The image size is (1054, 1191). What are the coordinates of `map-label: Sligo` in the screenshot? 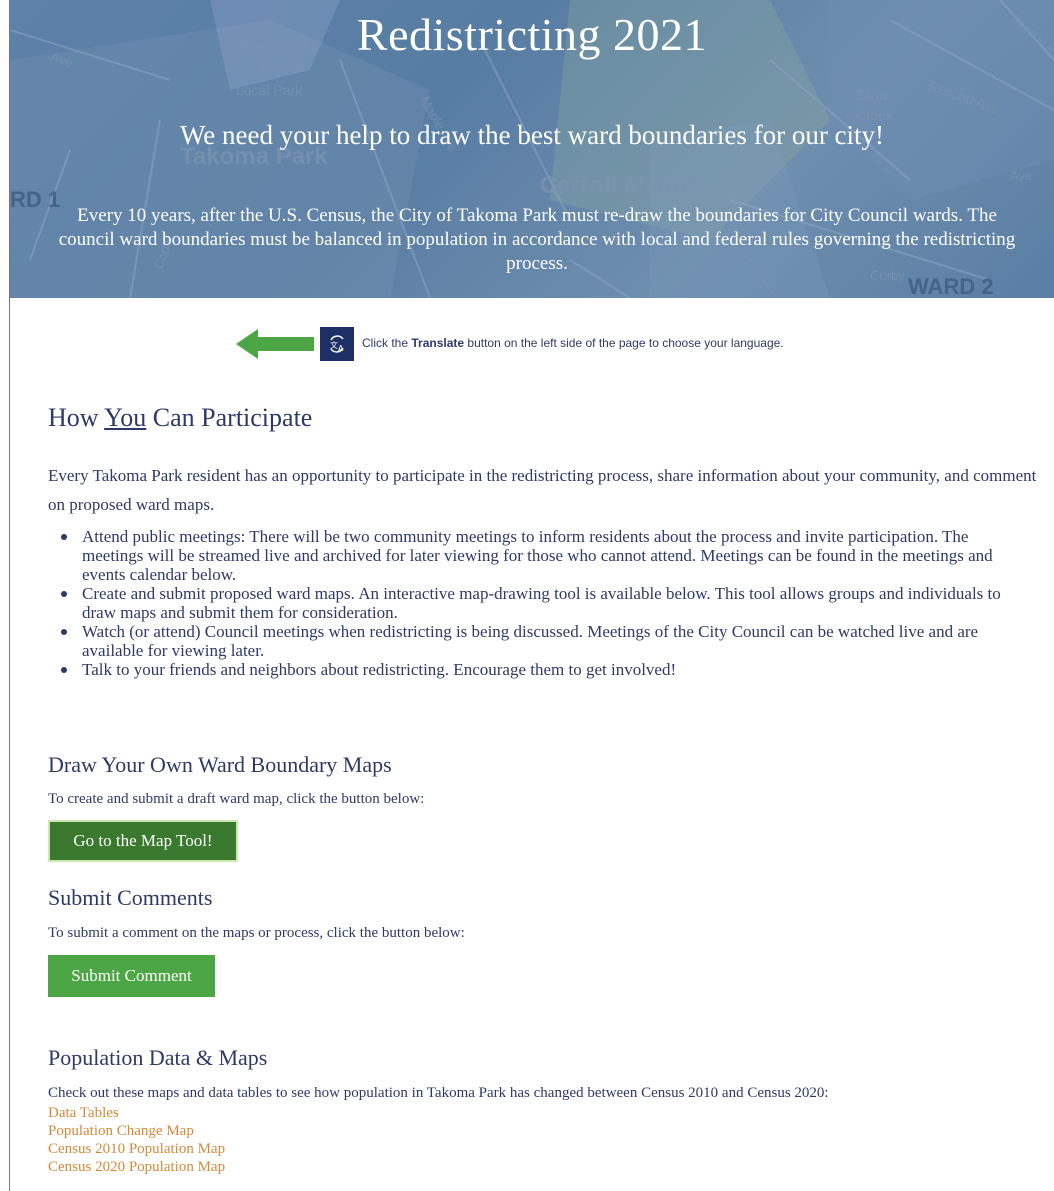 It's located at (871, 95).